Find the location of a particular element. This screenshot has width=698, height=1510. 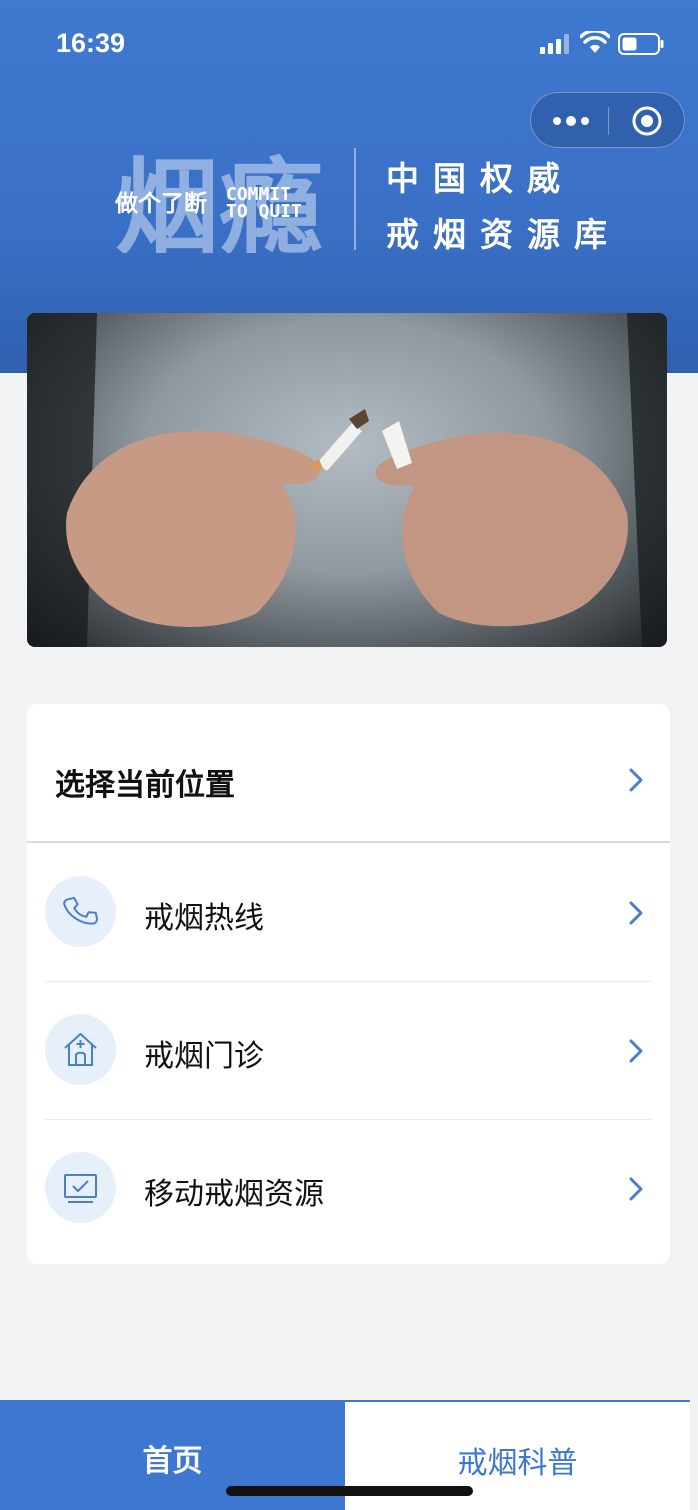

capsule-divider is located at coordinates (608, 121).